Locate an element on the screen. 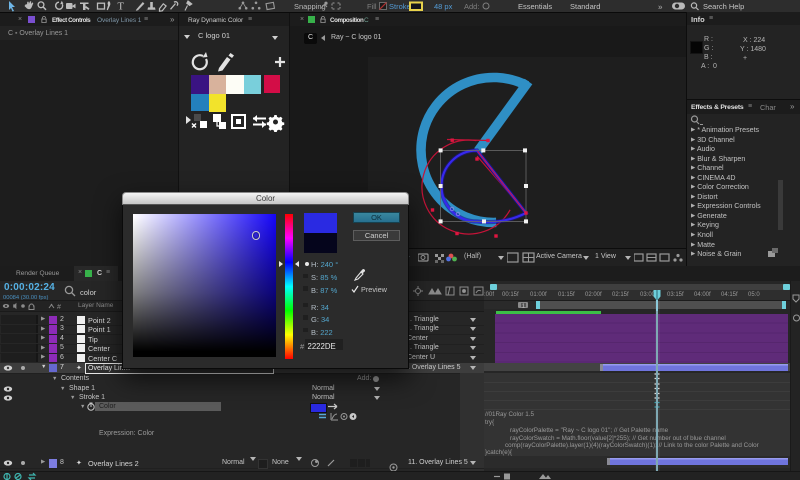 The width and height of the screenshot is (800, 480). svg-text: Snapping is located at coordinates (310, 6).